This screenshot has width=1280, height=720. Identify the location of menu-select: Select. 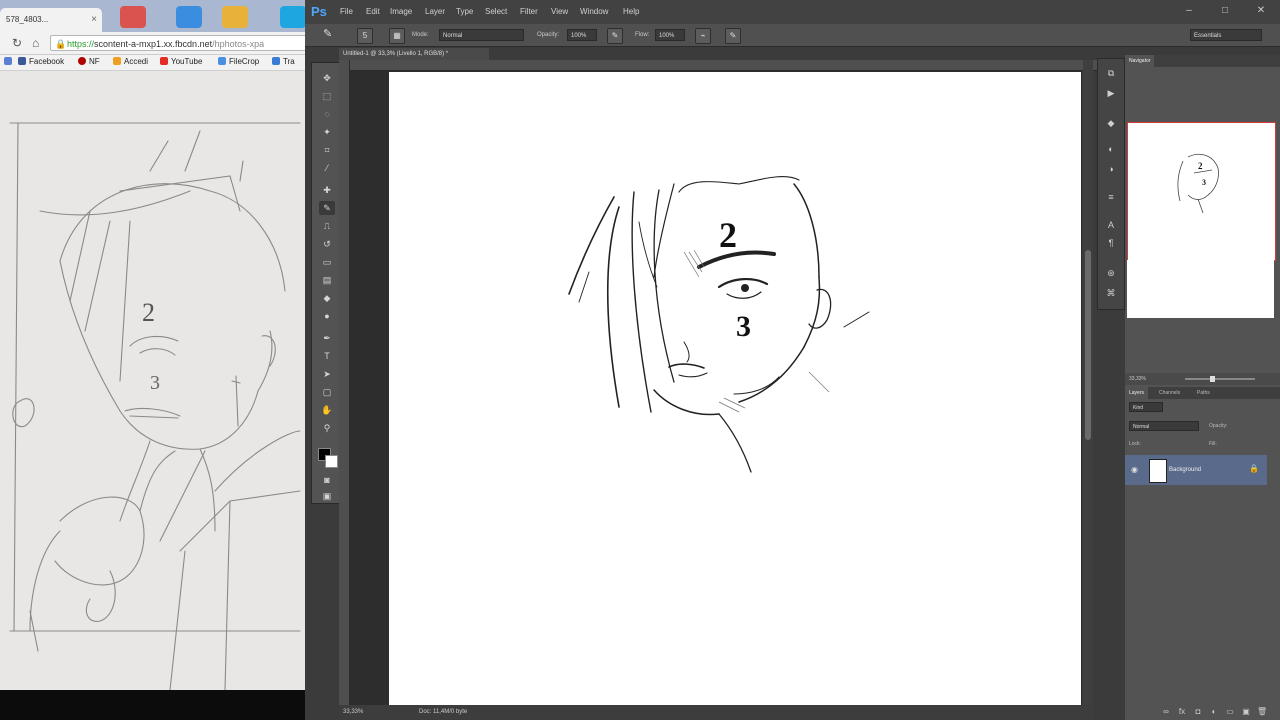
(496, 12).